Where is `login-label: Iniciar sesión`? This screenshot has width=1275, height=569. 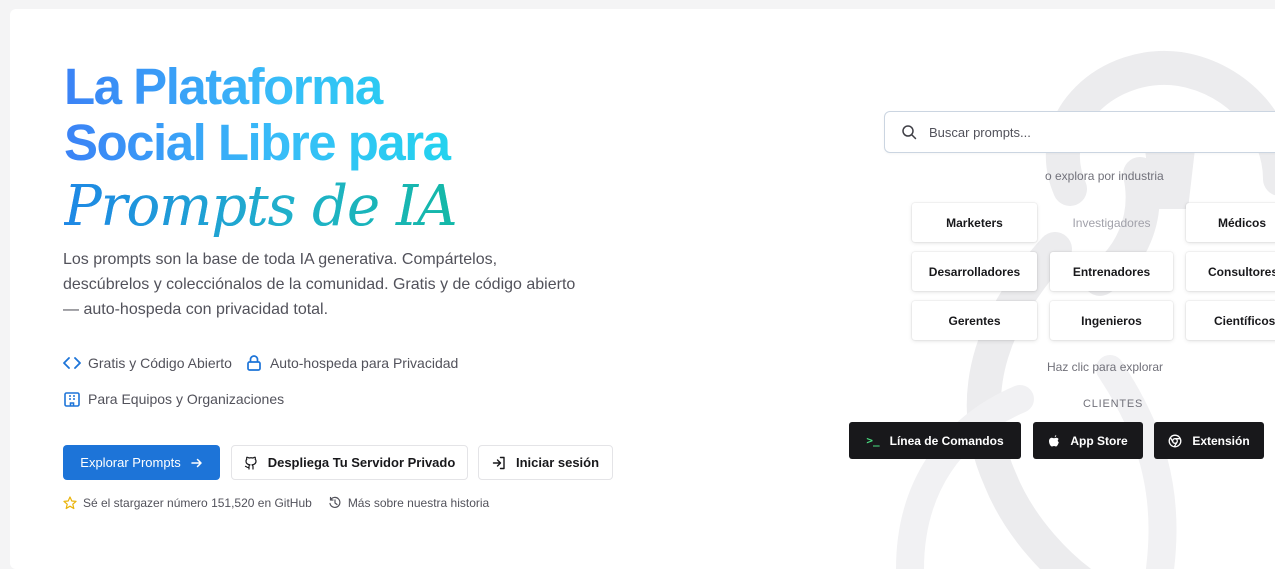 login-label: Iniciar sesión is located at coordinates (557, 462).